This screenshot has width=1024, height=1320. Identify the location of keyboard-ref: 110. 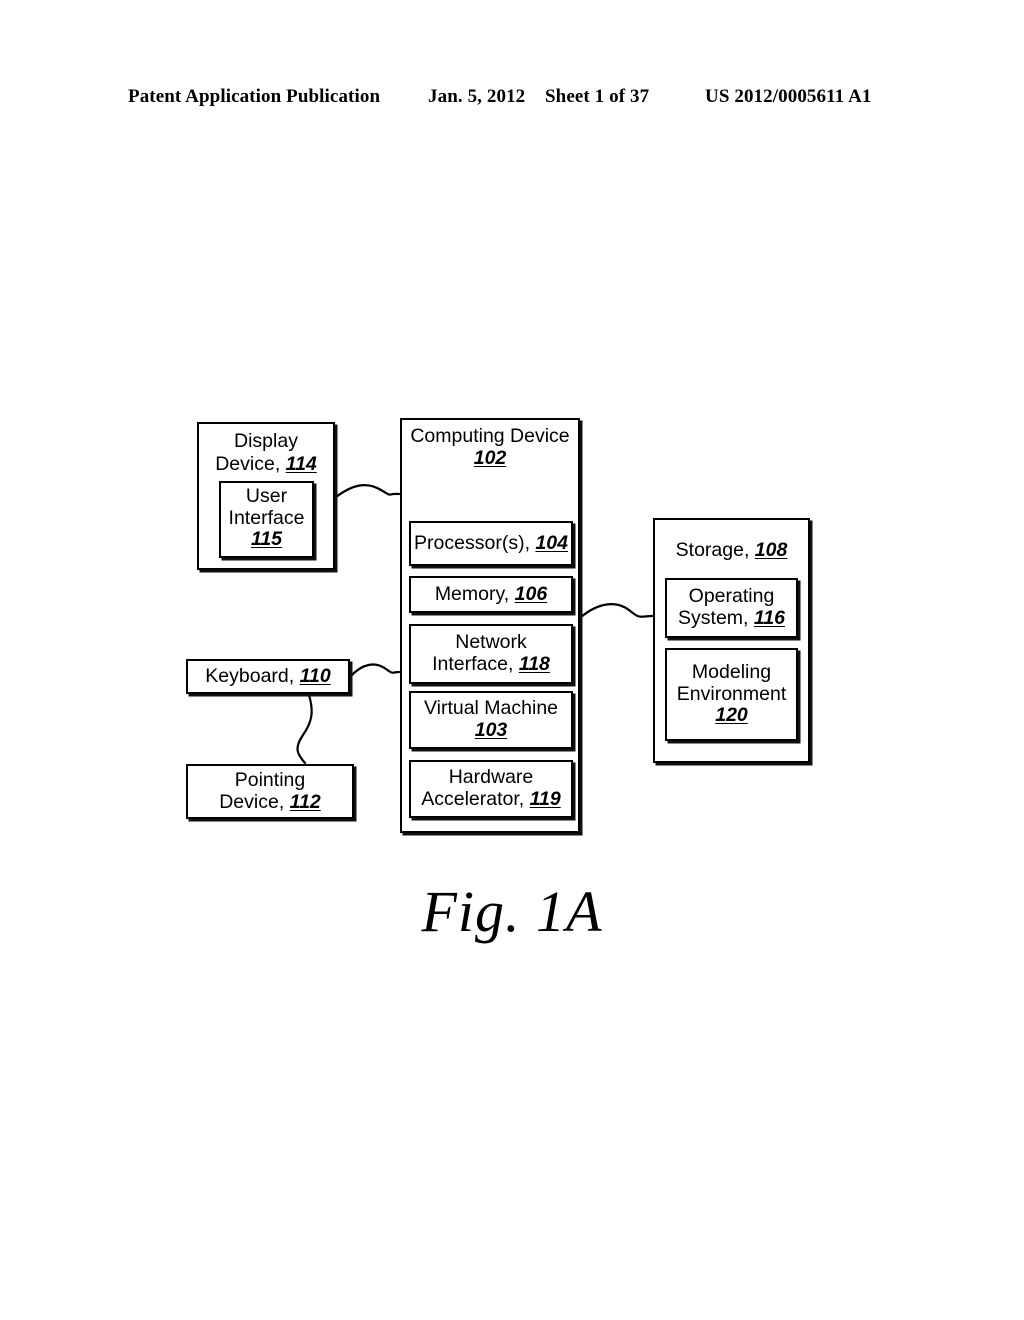
(315, 675).